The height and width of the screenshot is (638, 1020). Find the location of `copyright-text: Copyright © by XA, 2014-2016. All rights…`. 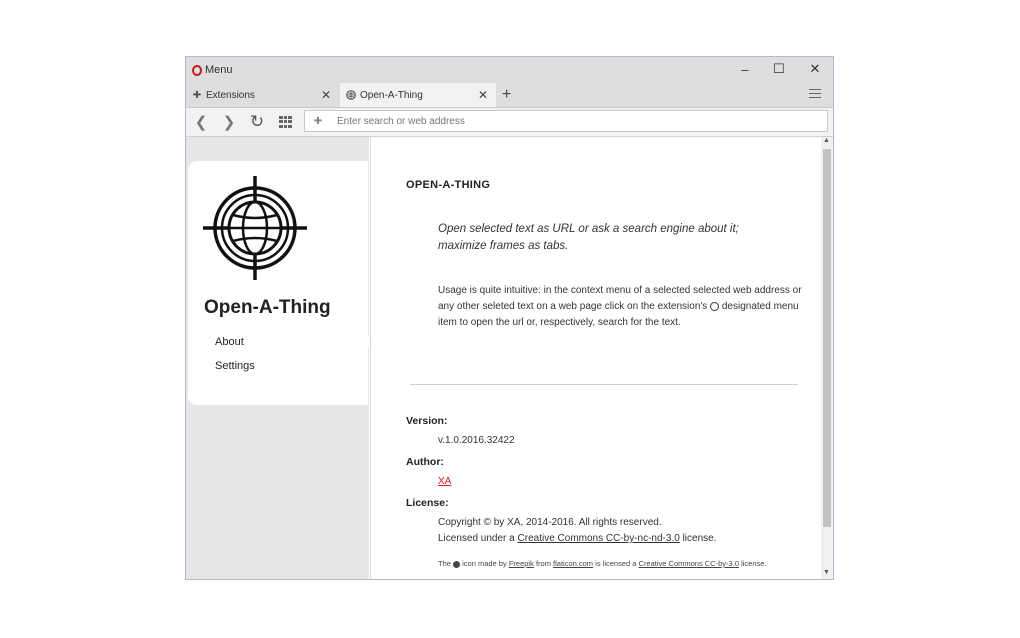

copyright-text: Copyright © by XA, 2014-2016. All rights… is located at coordinates (550, 522).